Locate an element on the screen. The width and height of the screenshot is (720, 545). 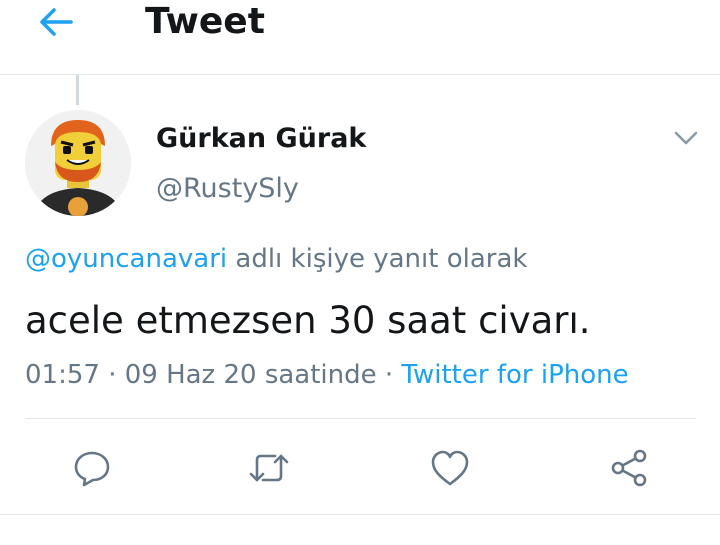
retweet-button is located at coordinates (269, 468).